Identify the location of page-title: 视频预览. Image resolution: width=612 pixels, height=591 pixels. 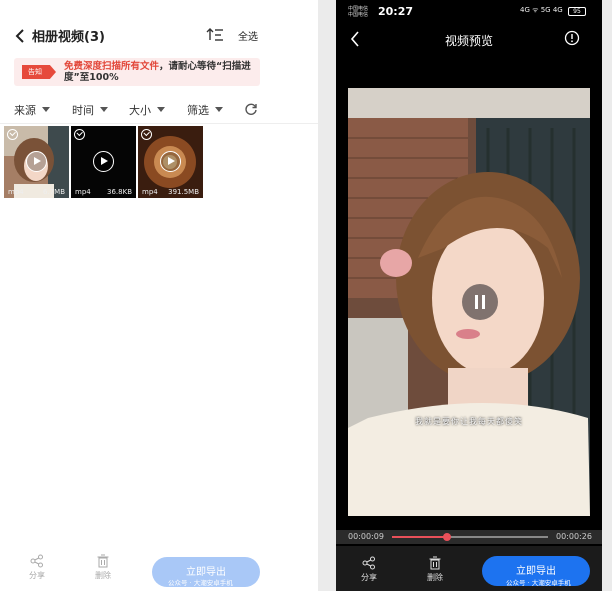
(468, 41).